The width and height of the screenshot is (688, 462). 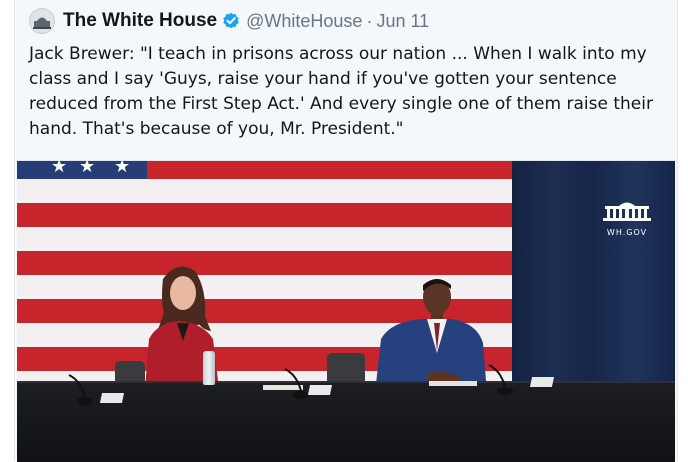 I want to click on white-house-avatar-icon, so click(x=42, y=21).